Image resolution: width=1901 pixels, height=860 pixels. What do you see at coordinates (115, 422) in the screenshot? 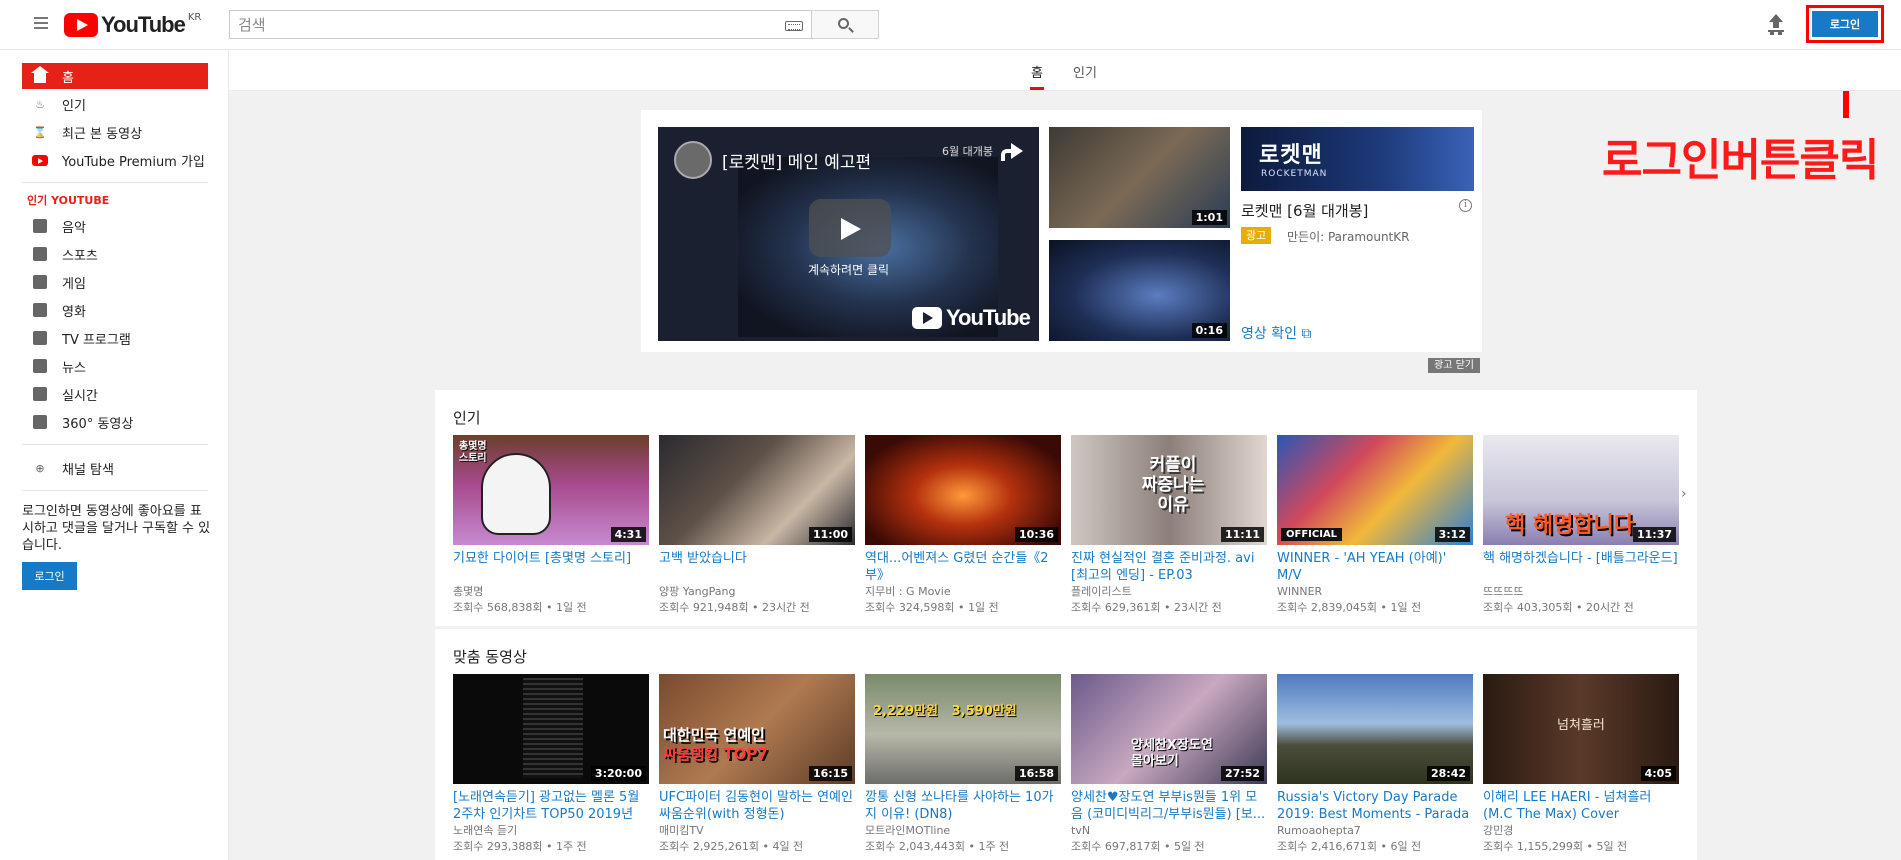
I see `sidebar-item-360: 360° 동영상` at bounding box center [115, 422].